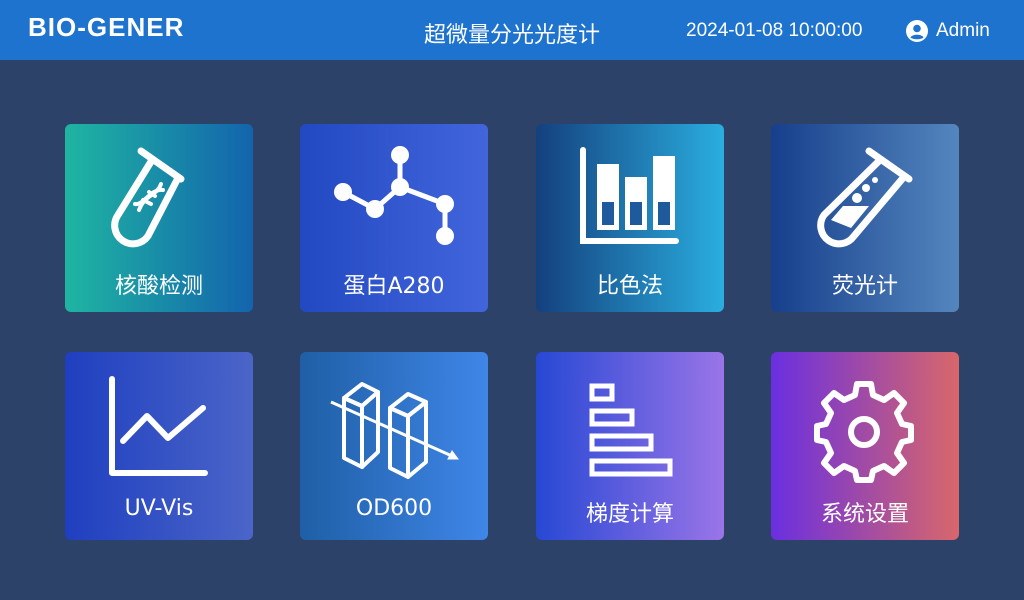 The image size is (1024, 600). I want to click on tile-fluorometer: 荧光计, so click(865, 218).